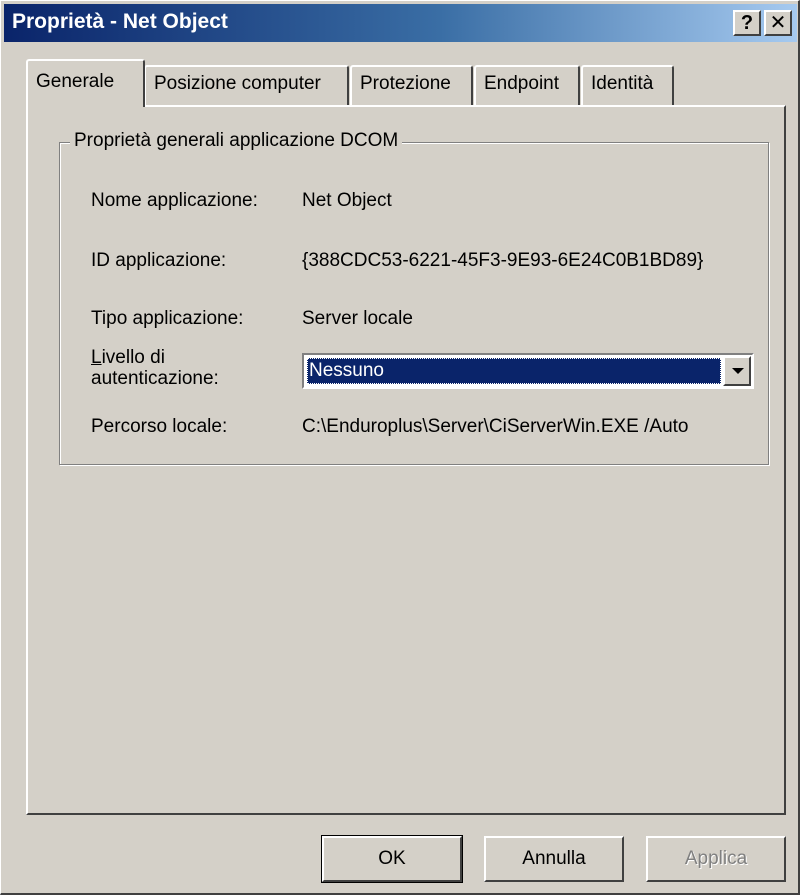  Describe the element at coordinates (405, 83) in the screenshot. I see `tab-label: Protezione` at that location.